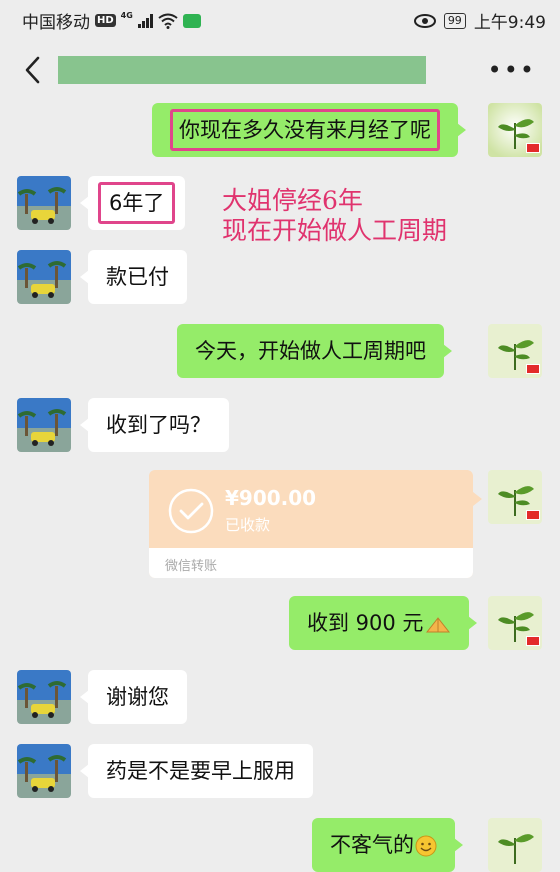 The height and width of the screenshot is (872, 560). Describe the element at coordinates (280, 19) in the screenshot. I see `status-bar: 中国移动 HD 4G 99 上午9:49` at that location.